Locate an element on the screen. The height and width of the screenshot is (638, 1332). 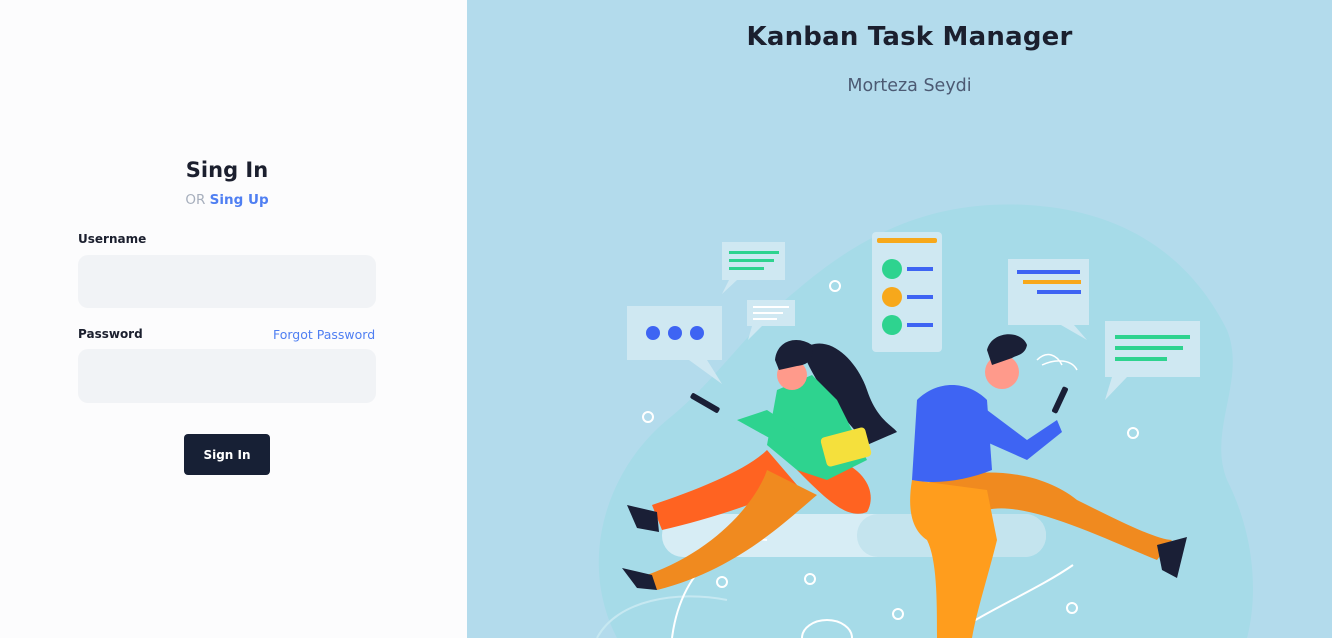
contact-list-card is located at coordinates (907, 292).